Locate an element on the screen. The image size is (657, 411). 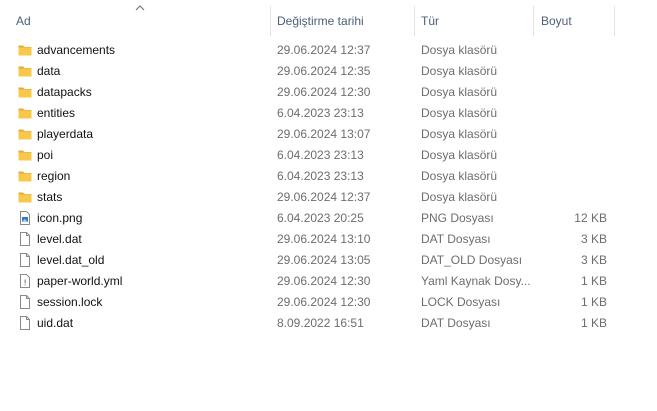
file-row: uid.dat 8.09.2022 16:51 DAT Dosyası 1 KB is located at coordinates (328, 323).